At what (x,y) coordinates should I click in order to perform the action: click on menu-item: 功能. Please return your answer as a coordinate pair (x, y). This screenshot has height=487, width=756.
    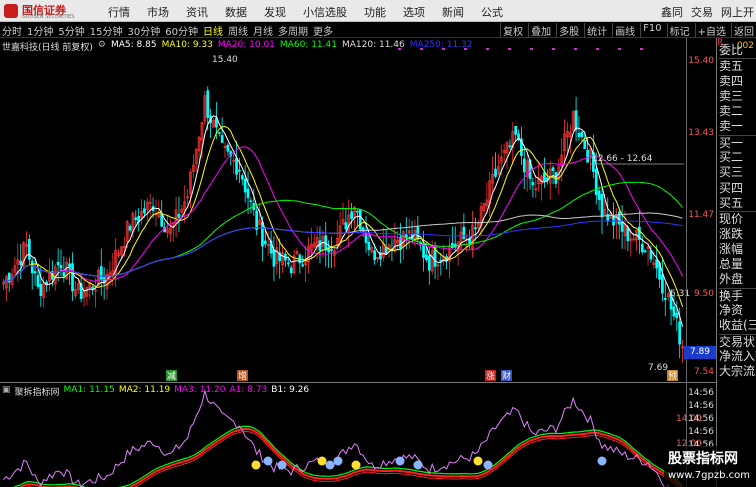
    Looking at the image, I should click on (375, 11).